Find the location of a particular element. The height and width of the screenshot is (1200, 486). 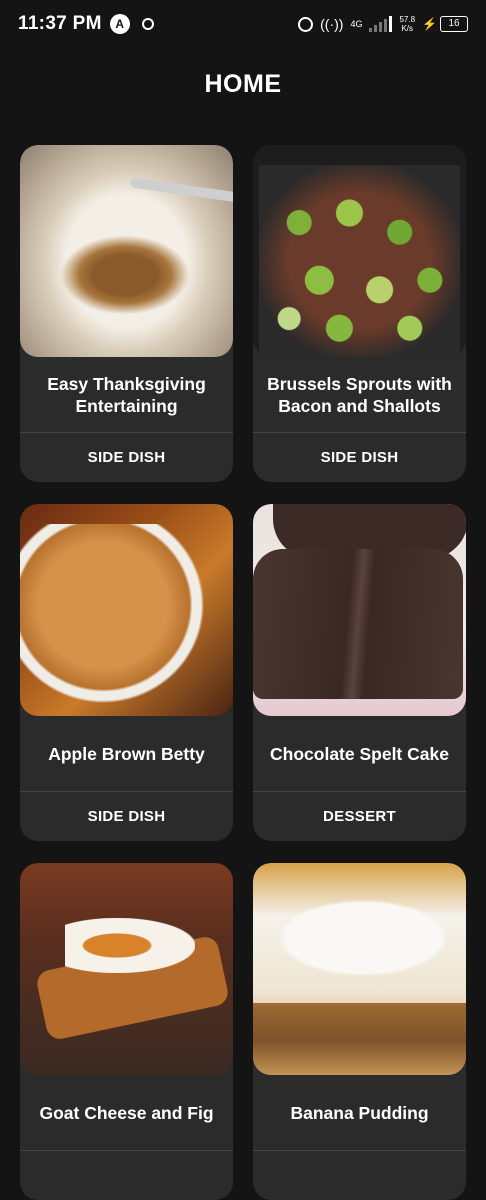

status-left: 11:37 PM A is located at coordinates (86, 24).